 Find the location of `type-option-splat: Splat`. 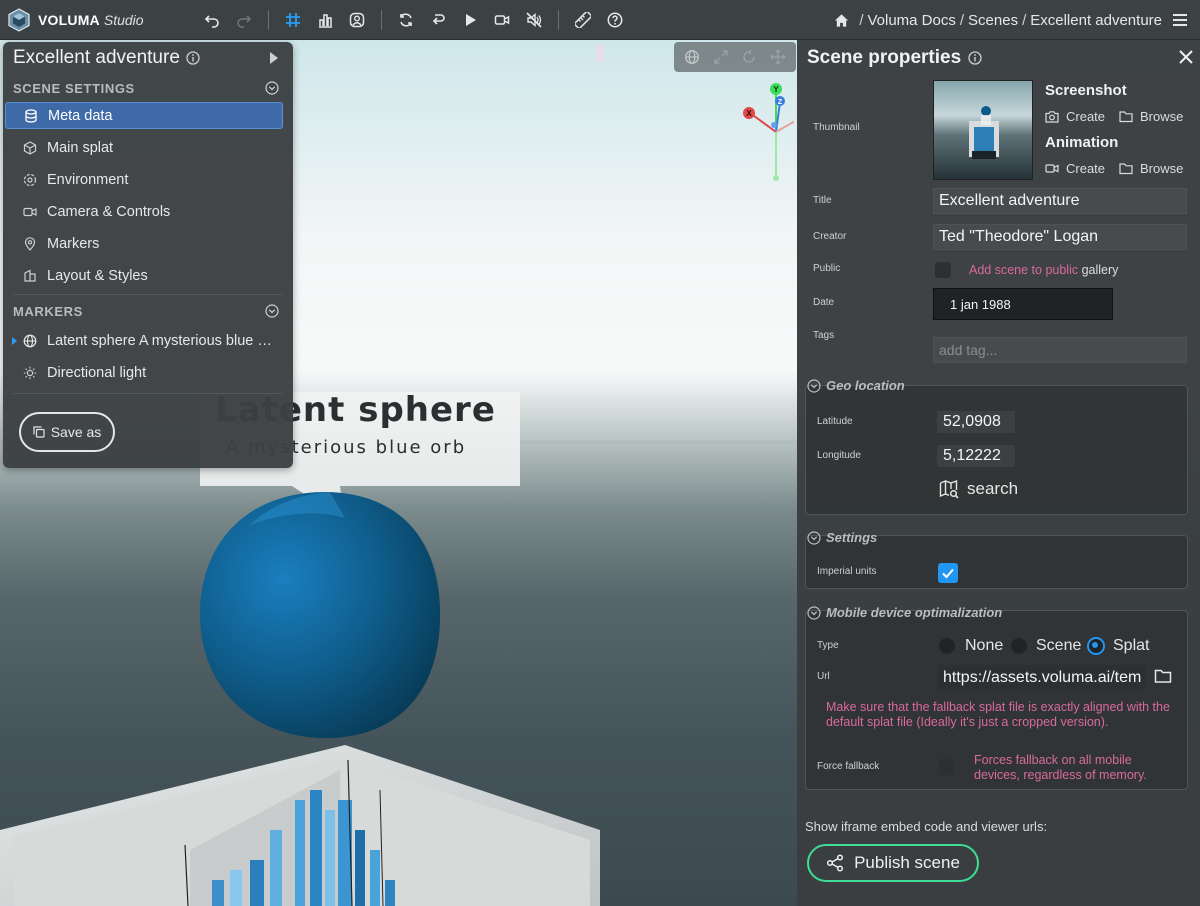

type-option-splat: Splat is located at coordinates (1131, 646).